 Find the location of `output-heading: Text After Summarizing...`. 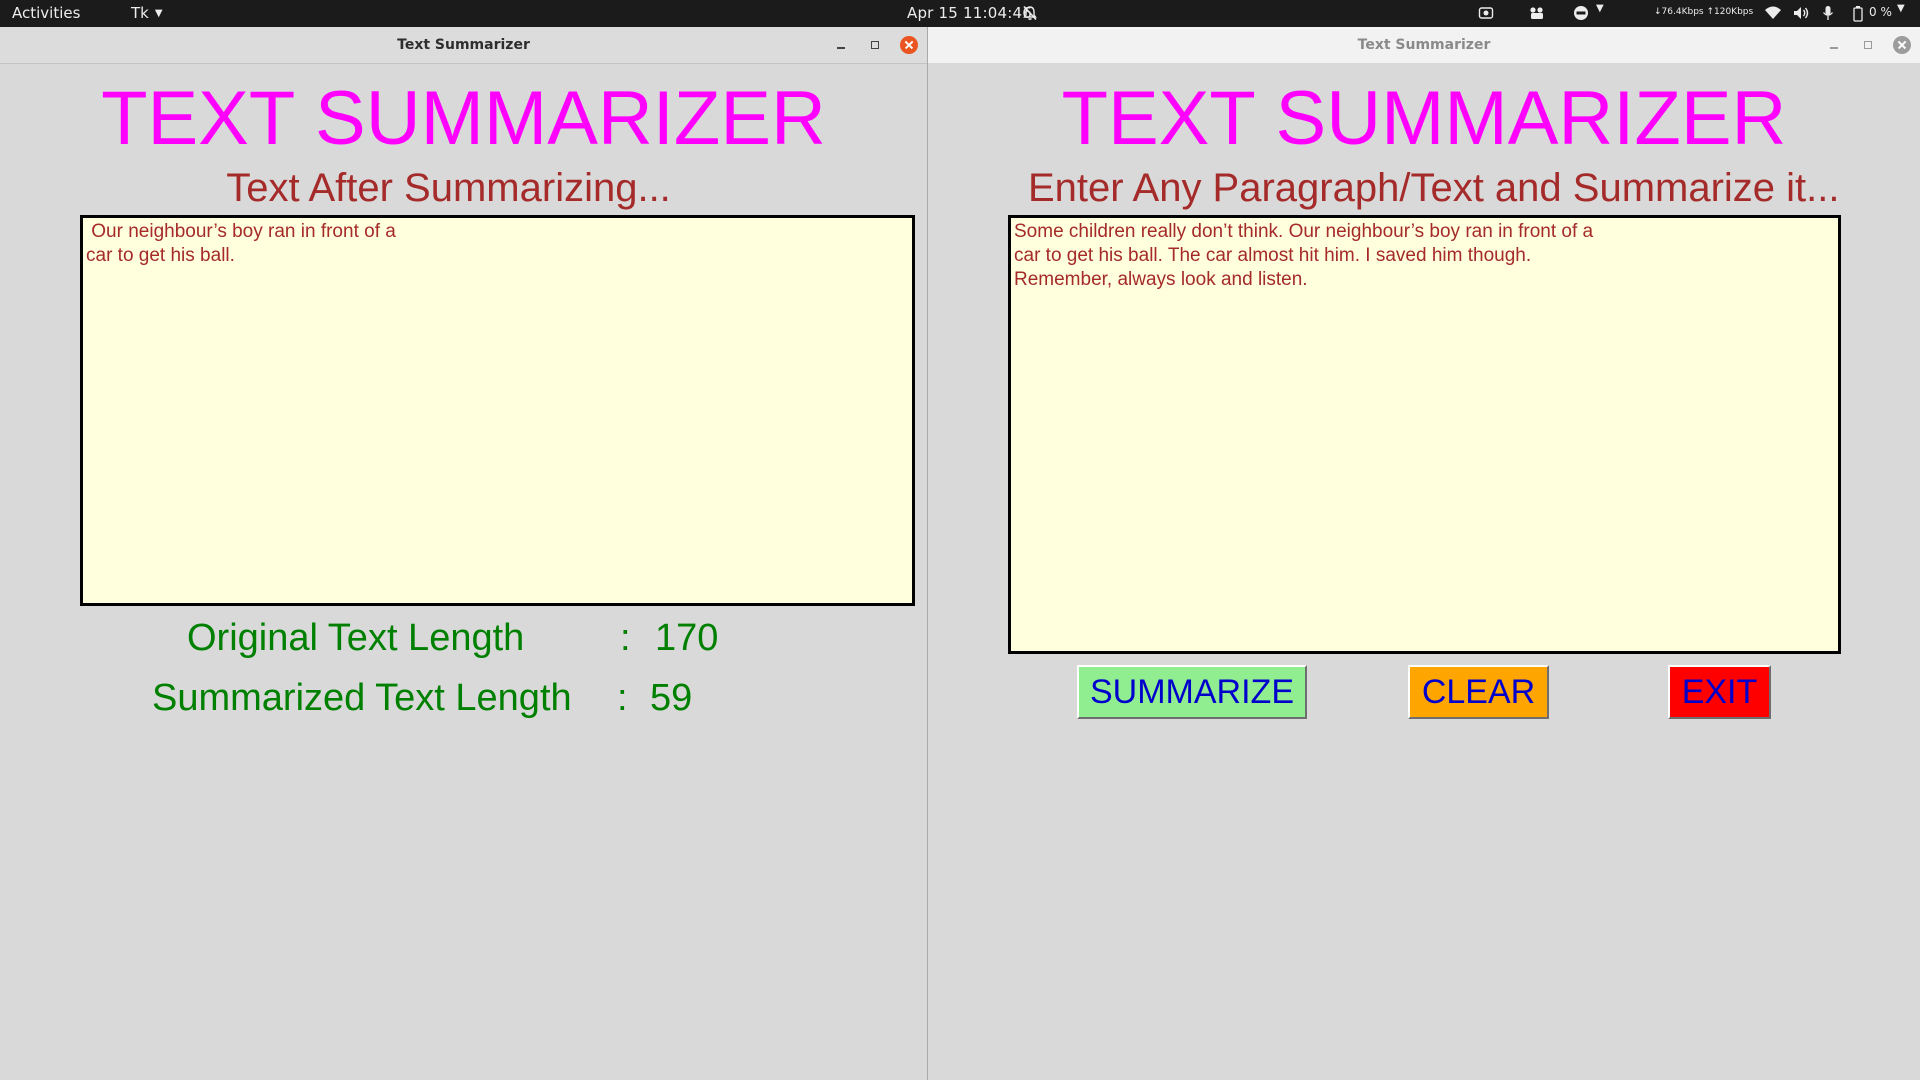

output-heading: Text After Summarizing... is located at coordinates (448, 188).